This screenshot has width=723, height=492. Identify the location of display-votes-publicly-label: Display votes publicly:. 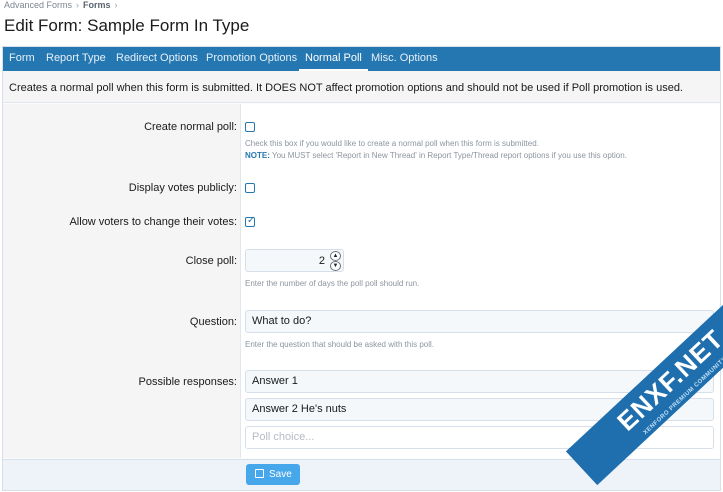
(182, 188).